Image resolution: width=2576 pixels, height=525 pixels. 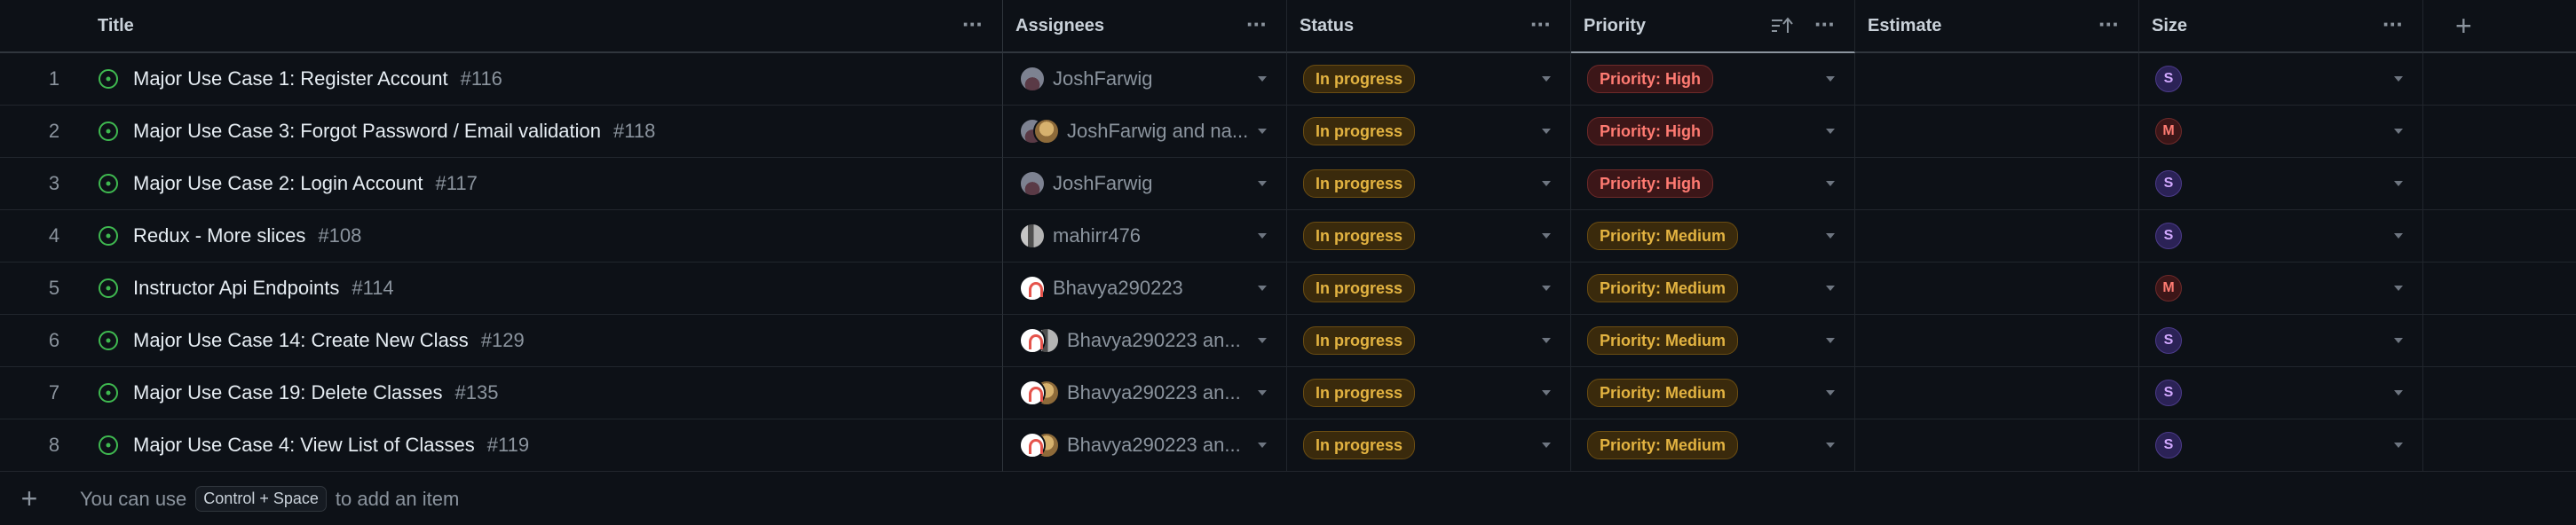 I want to click on issue-title-cell: Instructor Api Endpoints #114, so click(x=544, y=288).